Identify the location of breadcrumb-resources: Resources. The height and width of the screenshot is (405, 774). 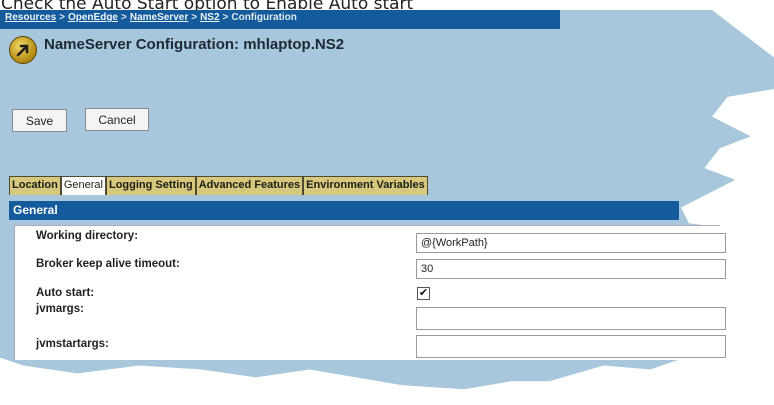
(30, 17).